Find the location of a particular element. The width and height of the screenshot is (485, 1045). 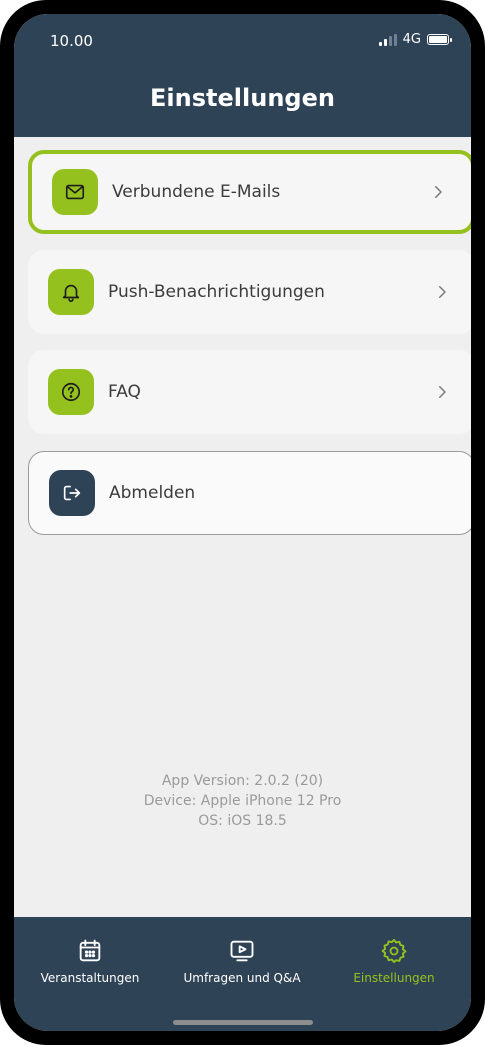

menu-item-push-notifications: Push-Benachrichtigungen is located at coordinates (249, 292).